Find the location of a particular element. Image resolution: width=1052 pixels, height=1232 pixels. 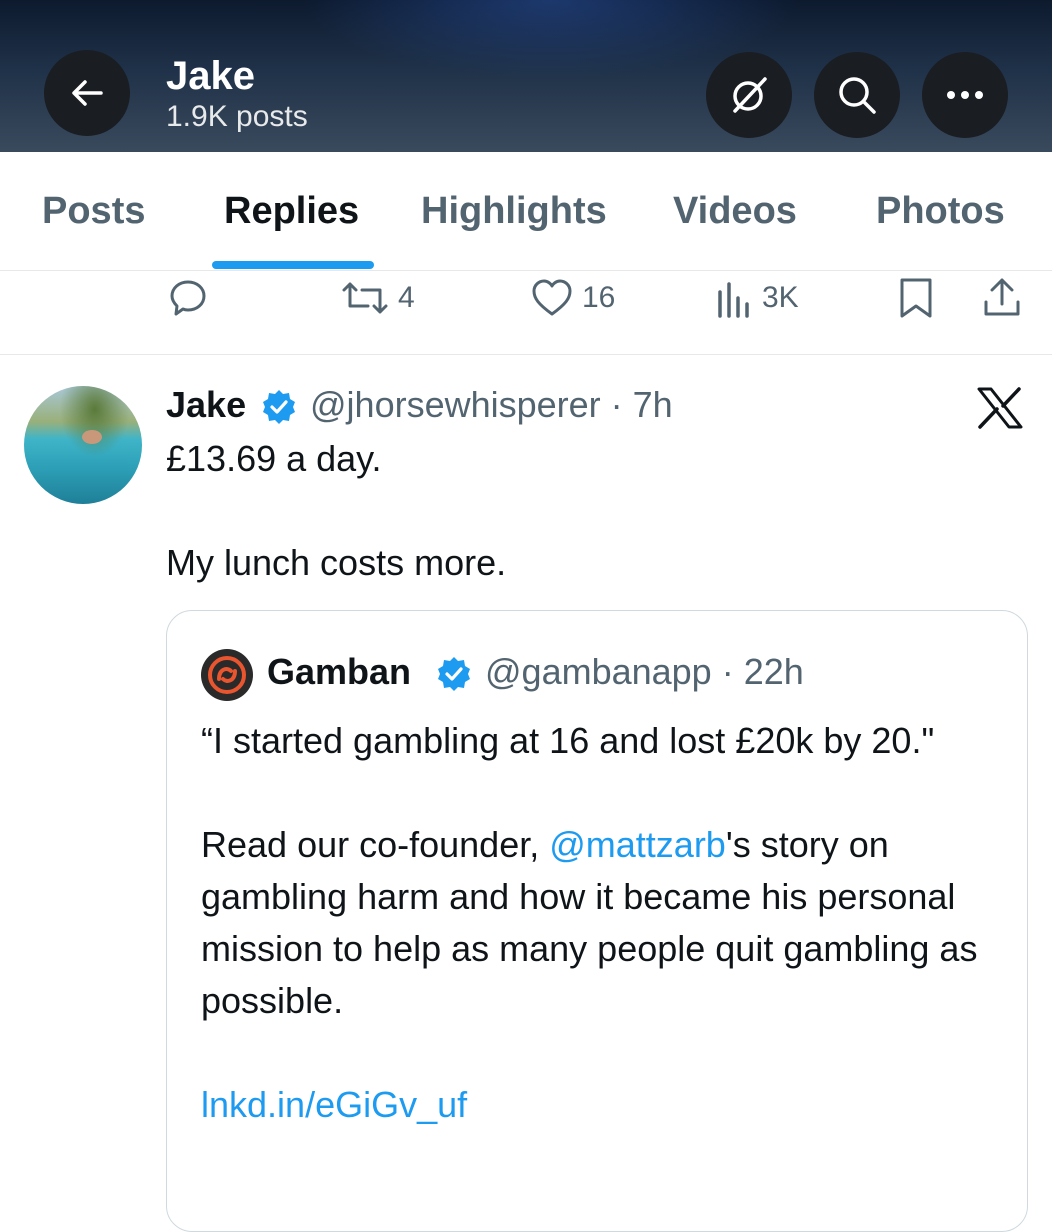

previous-tweet-actions: 4 16 3K is located at coordinates (526, 312).